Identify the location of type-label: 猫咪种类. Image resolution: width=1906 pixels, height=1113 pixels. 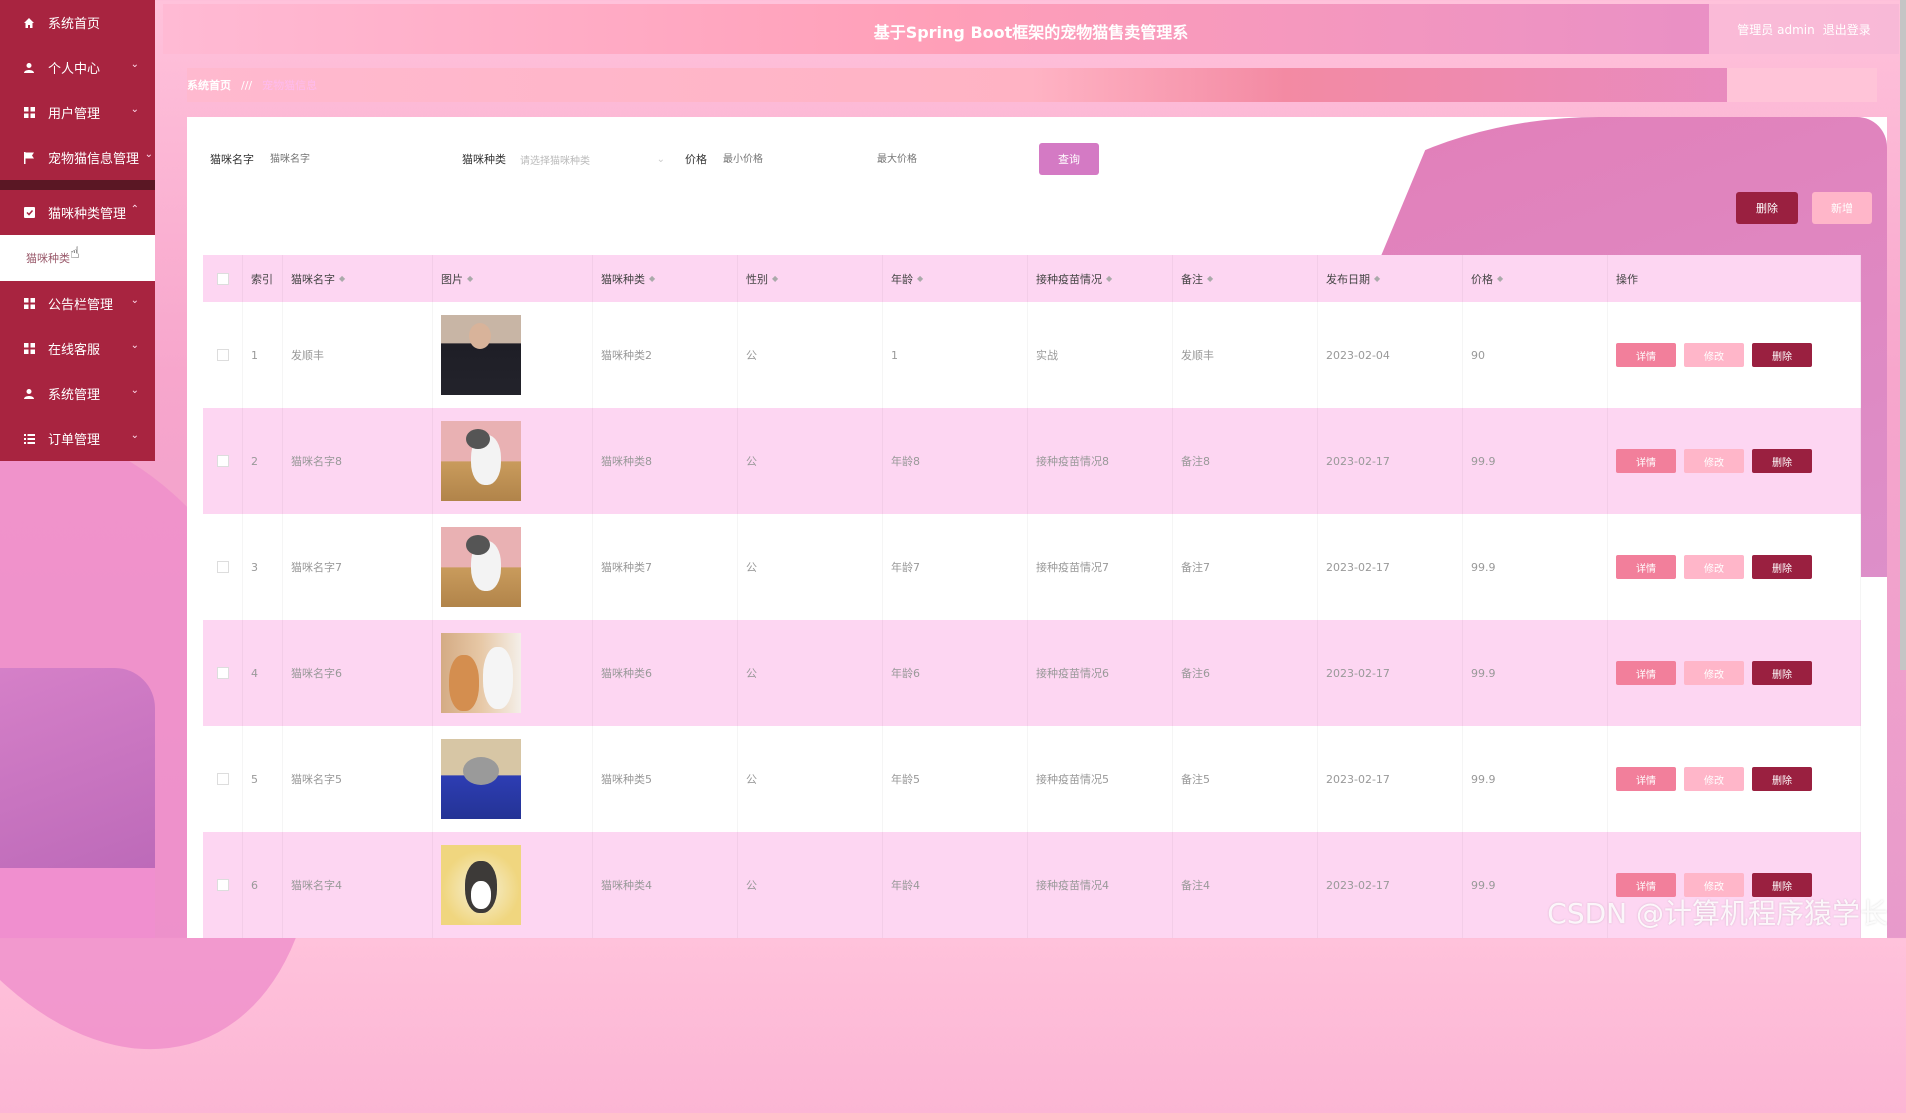
(484, 159).